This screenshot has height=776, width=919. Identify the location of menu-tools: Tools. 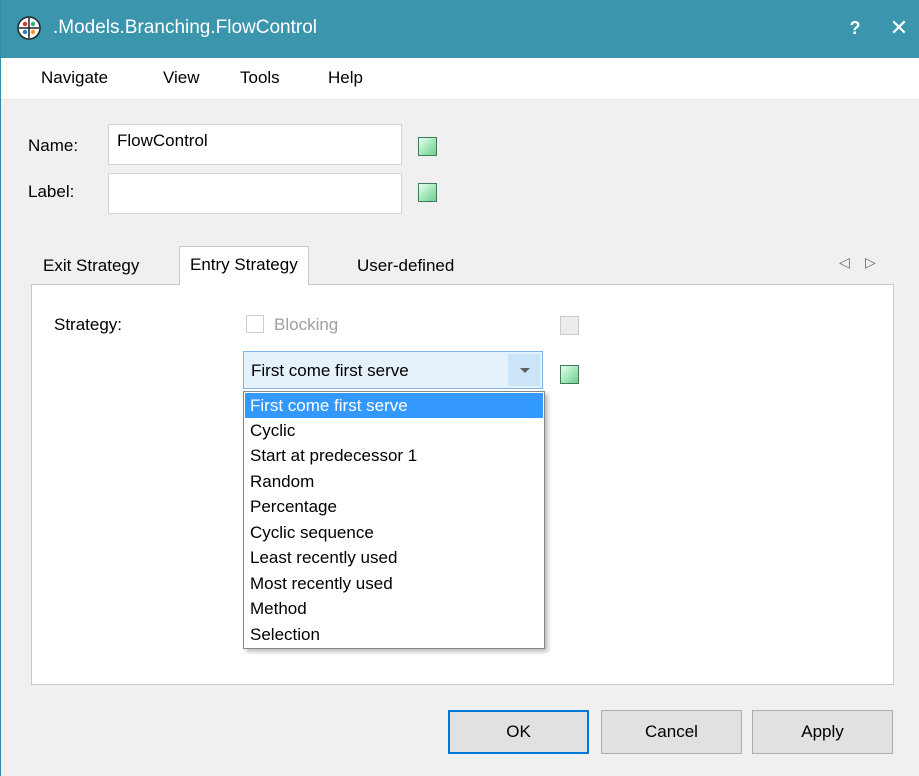
(260, 78).